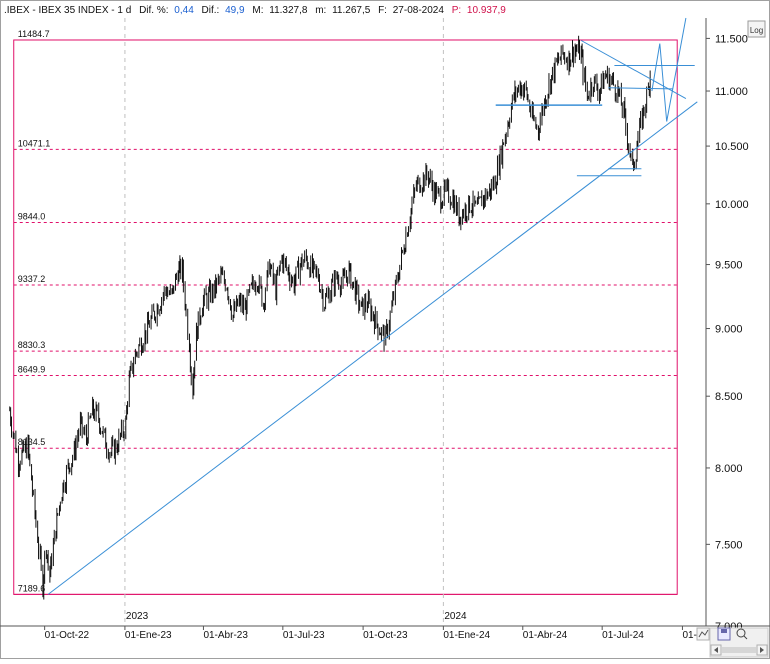 Image resolution: width=770 pixels, height=664 pixels. Describe the element at coordinates (739, 650) in the screenshot. I see `scrollbar-track` at that location.